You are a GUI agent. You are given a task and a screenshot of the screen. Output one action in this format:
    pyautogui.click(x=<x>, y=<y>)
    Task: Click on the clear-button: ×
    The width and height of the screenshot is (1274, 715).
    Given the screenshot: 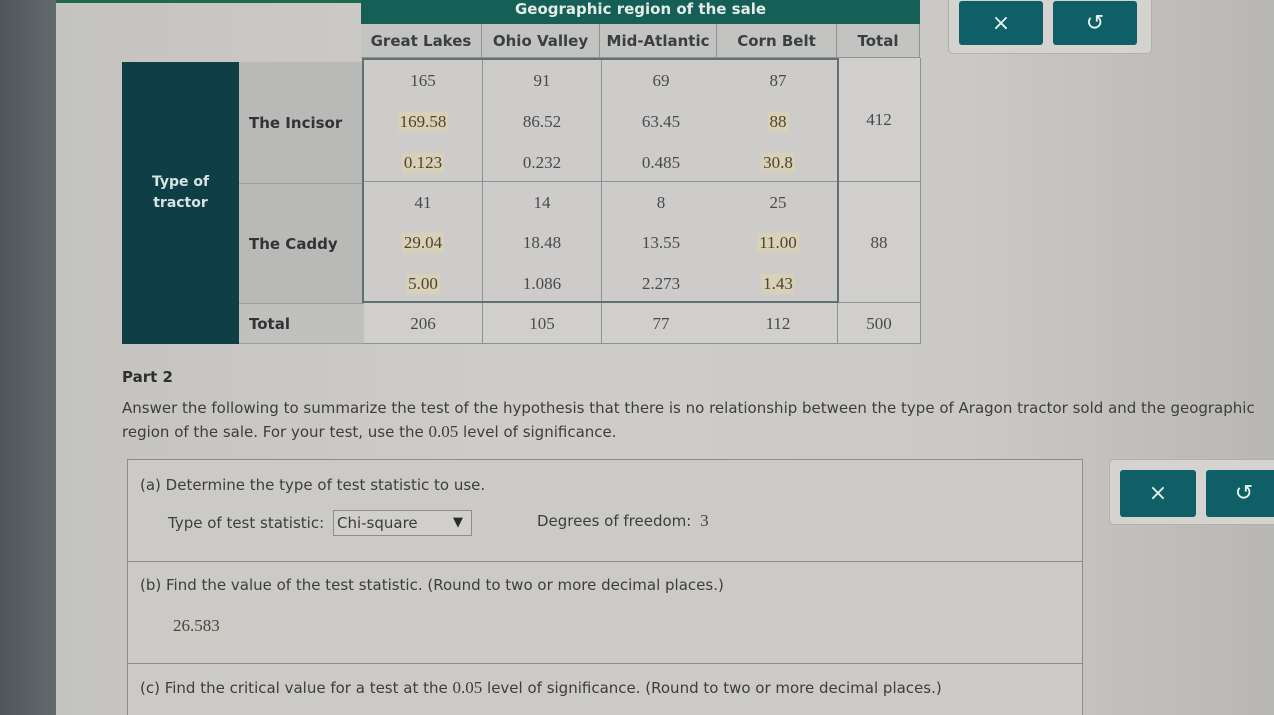 What is the action you would take?
    pyautogui.click(x=1001, y=23)
    